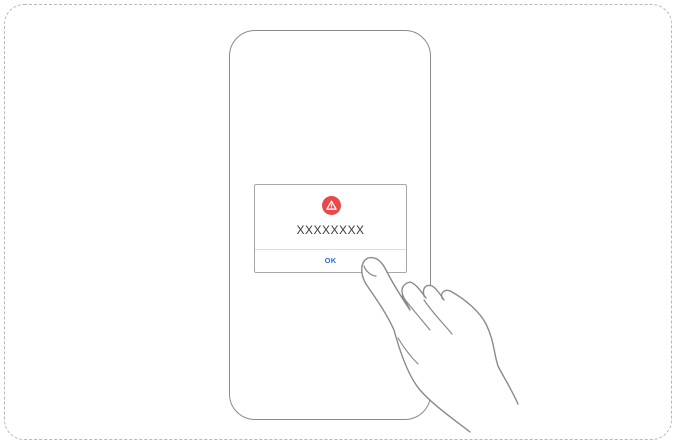 The image size is (678, 444). Describe the element at coordinates (330, 261) in the screenshot. I see `ok-button: OK` at that location.